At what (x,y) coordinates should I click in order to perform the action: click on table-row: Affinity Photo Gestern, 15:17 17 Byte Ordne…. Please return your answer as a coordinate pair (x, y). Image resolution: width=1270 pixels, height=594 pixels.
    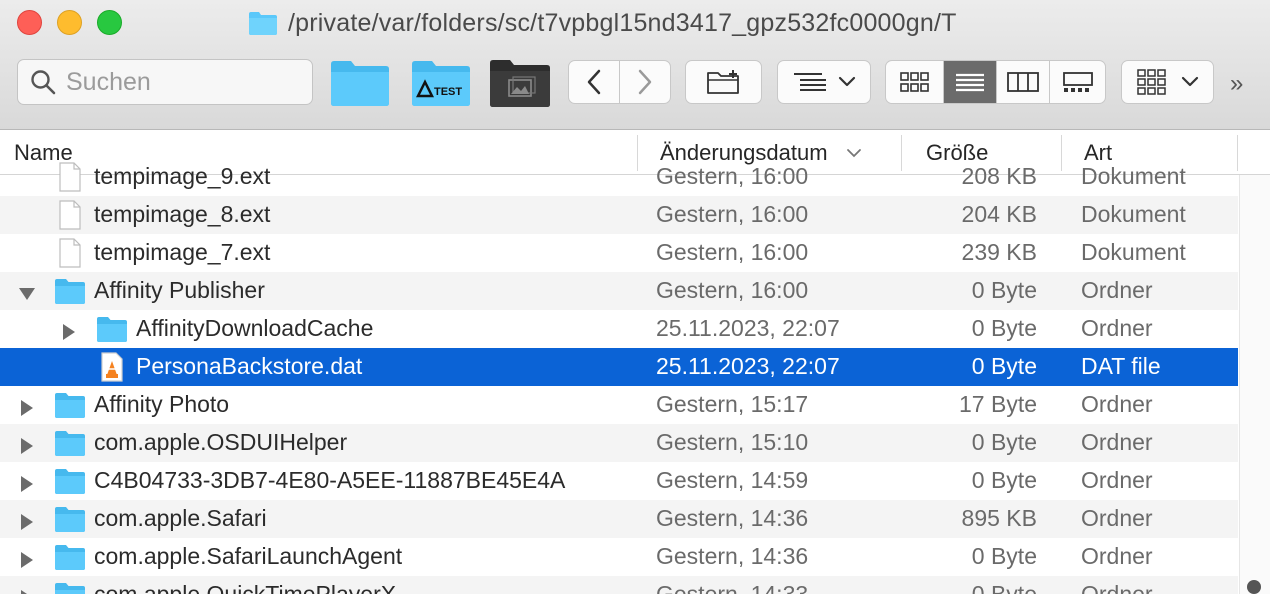
    Looking at the image, I should click on (619, 405).